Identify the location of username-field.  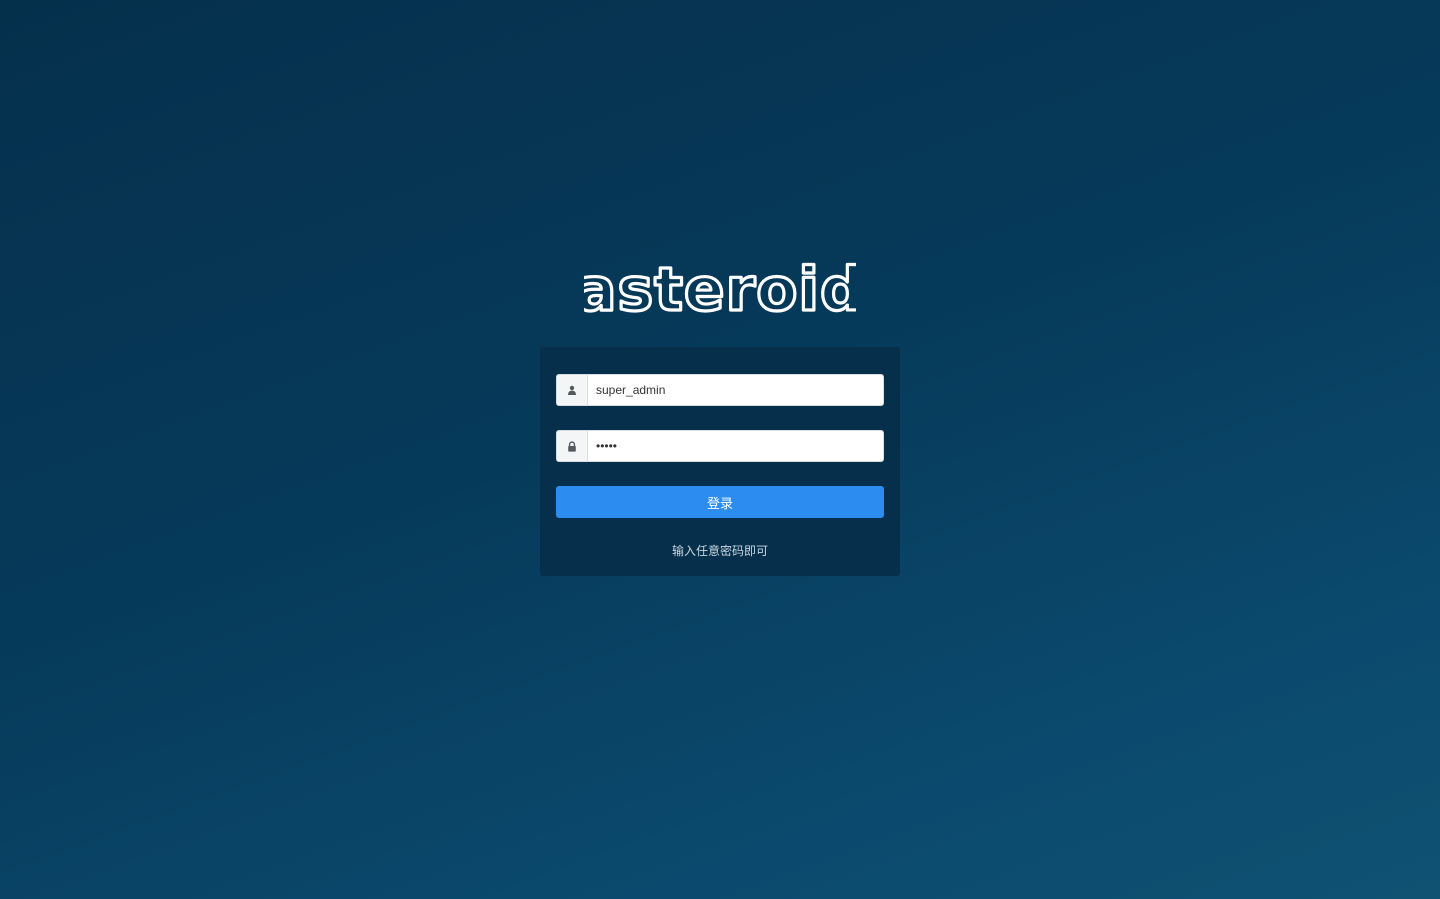
(720, 390).